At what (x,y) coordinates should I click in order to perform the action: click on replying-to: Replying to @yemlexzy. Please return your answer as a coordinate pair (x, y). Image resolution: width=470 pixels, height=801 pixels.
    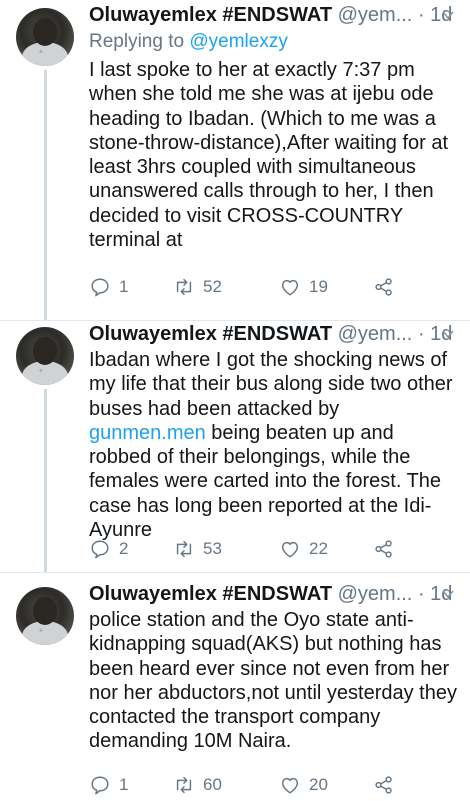
    Looking at the image, I should click on (188, 41).